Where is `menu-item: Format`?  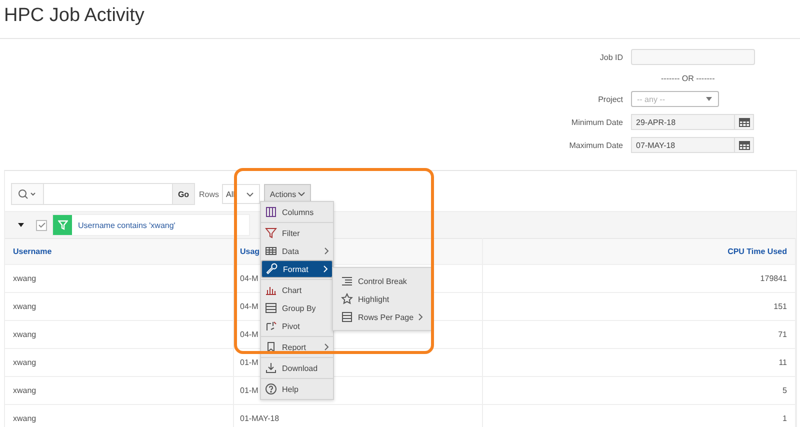
menu-item: Format is located at coordinates (297, 269).